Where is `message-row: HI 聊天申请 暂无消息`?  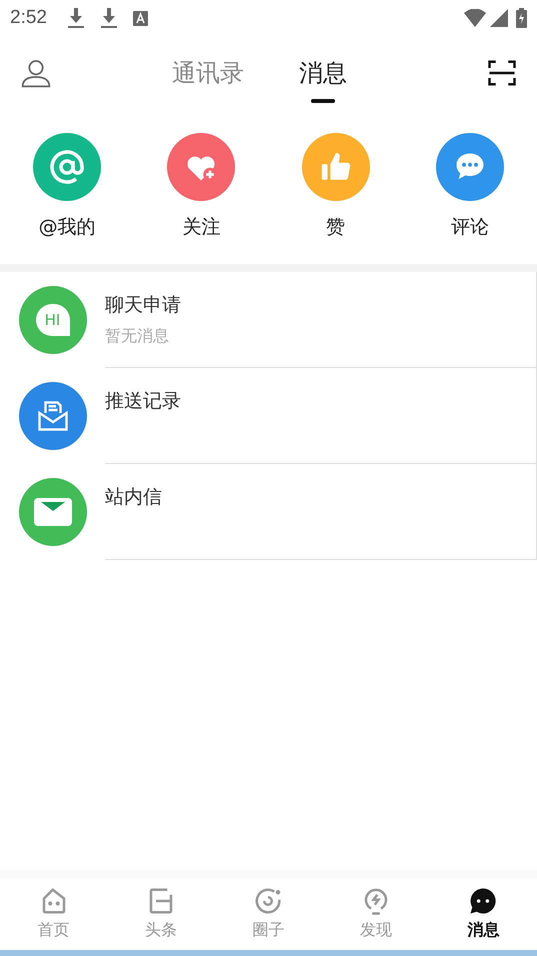
message-row: HI 聊天申请 暂无消息 is located at coordinates (268, 320).